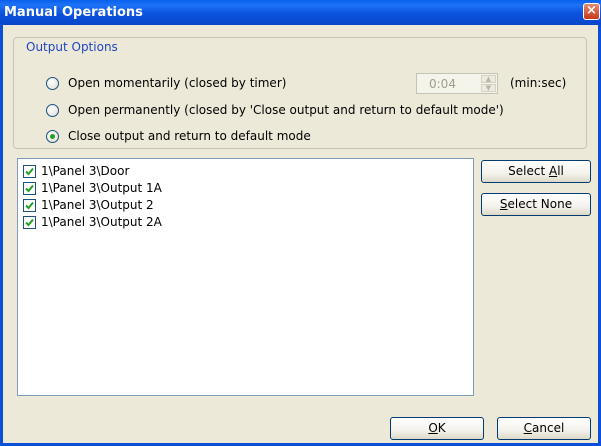  Describe the element at coordinates (433, 428) in the screenshot. I see `ok-mnemonic: O` at that location.